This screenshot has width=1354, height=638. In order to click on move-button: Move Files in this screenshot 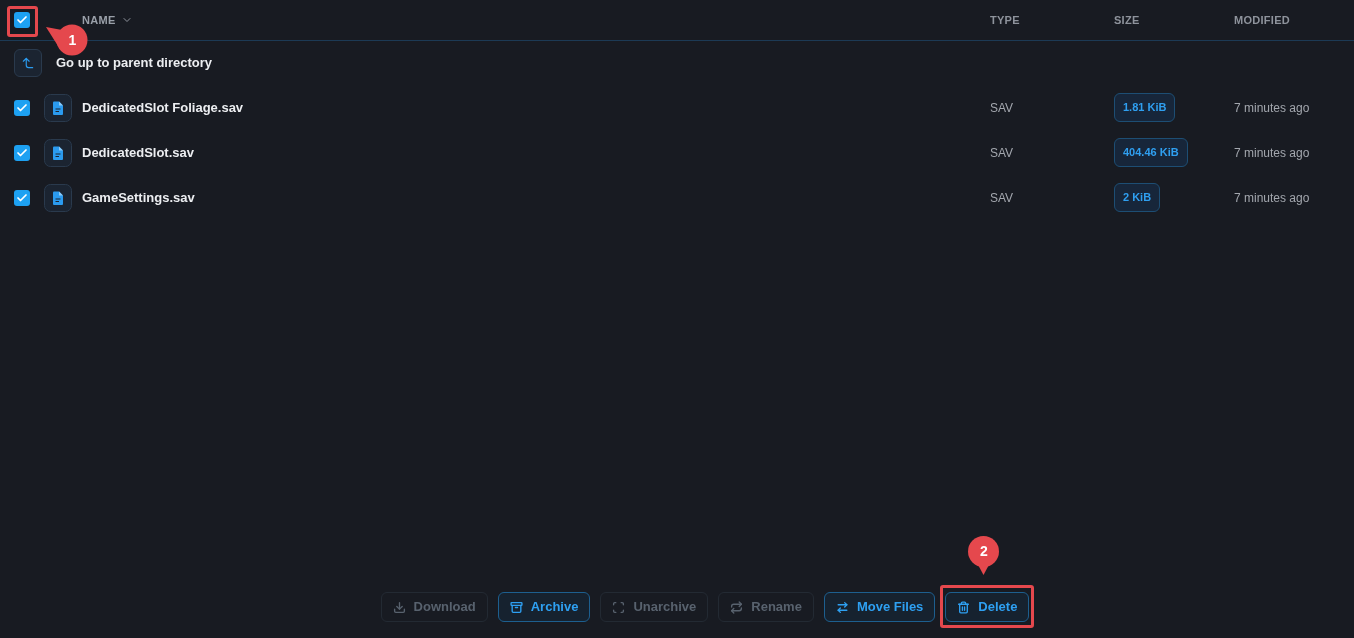, I will do `click(879, 607)`.